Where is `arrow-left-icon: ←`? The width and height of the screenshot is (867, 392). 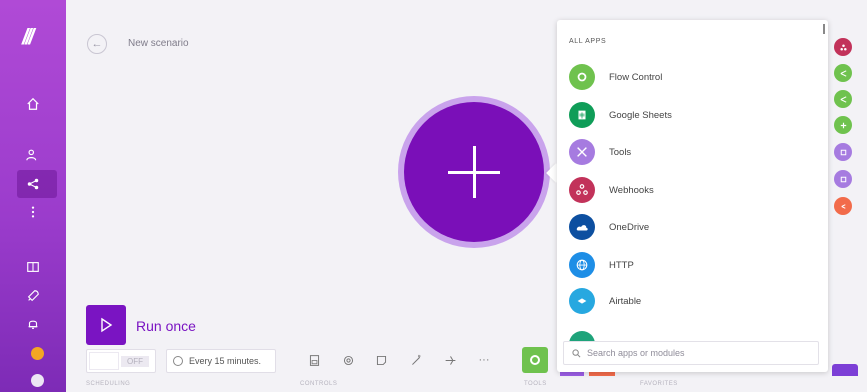
arrow-left-icon: ← is located at coordinates (97, 44).